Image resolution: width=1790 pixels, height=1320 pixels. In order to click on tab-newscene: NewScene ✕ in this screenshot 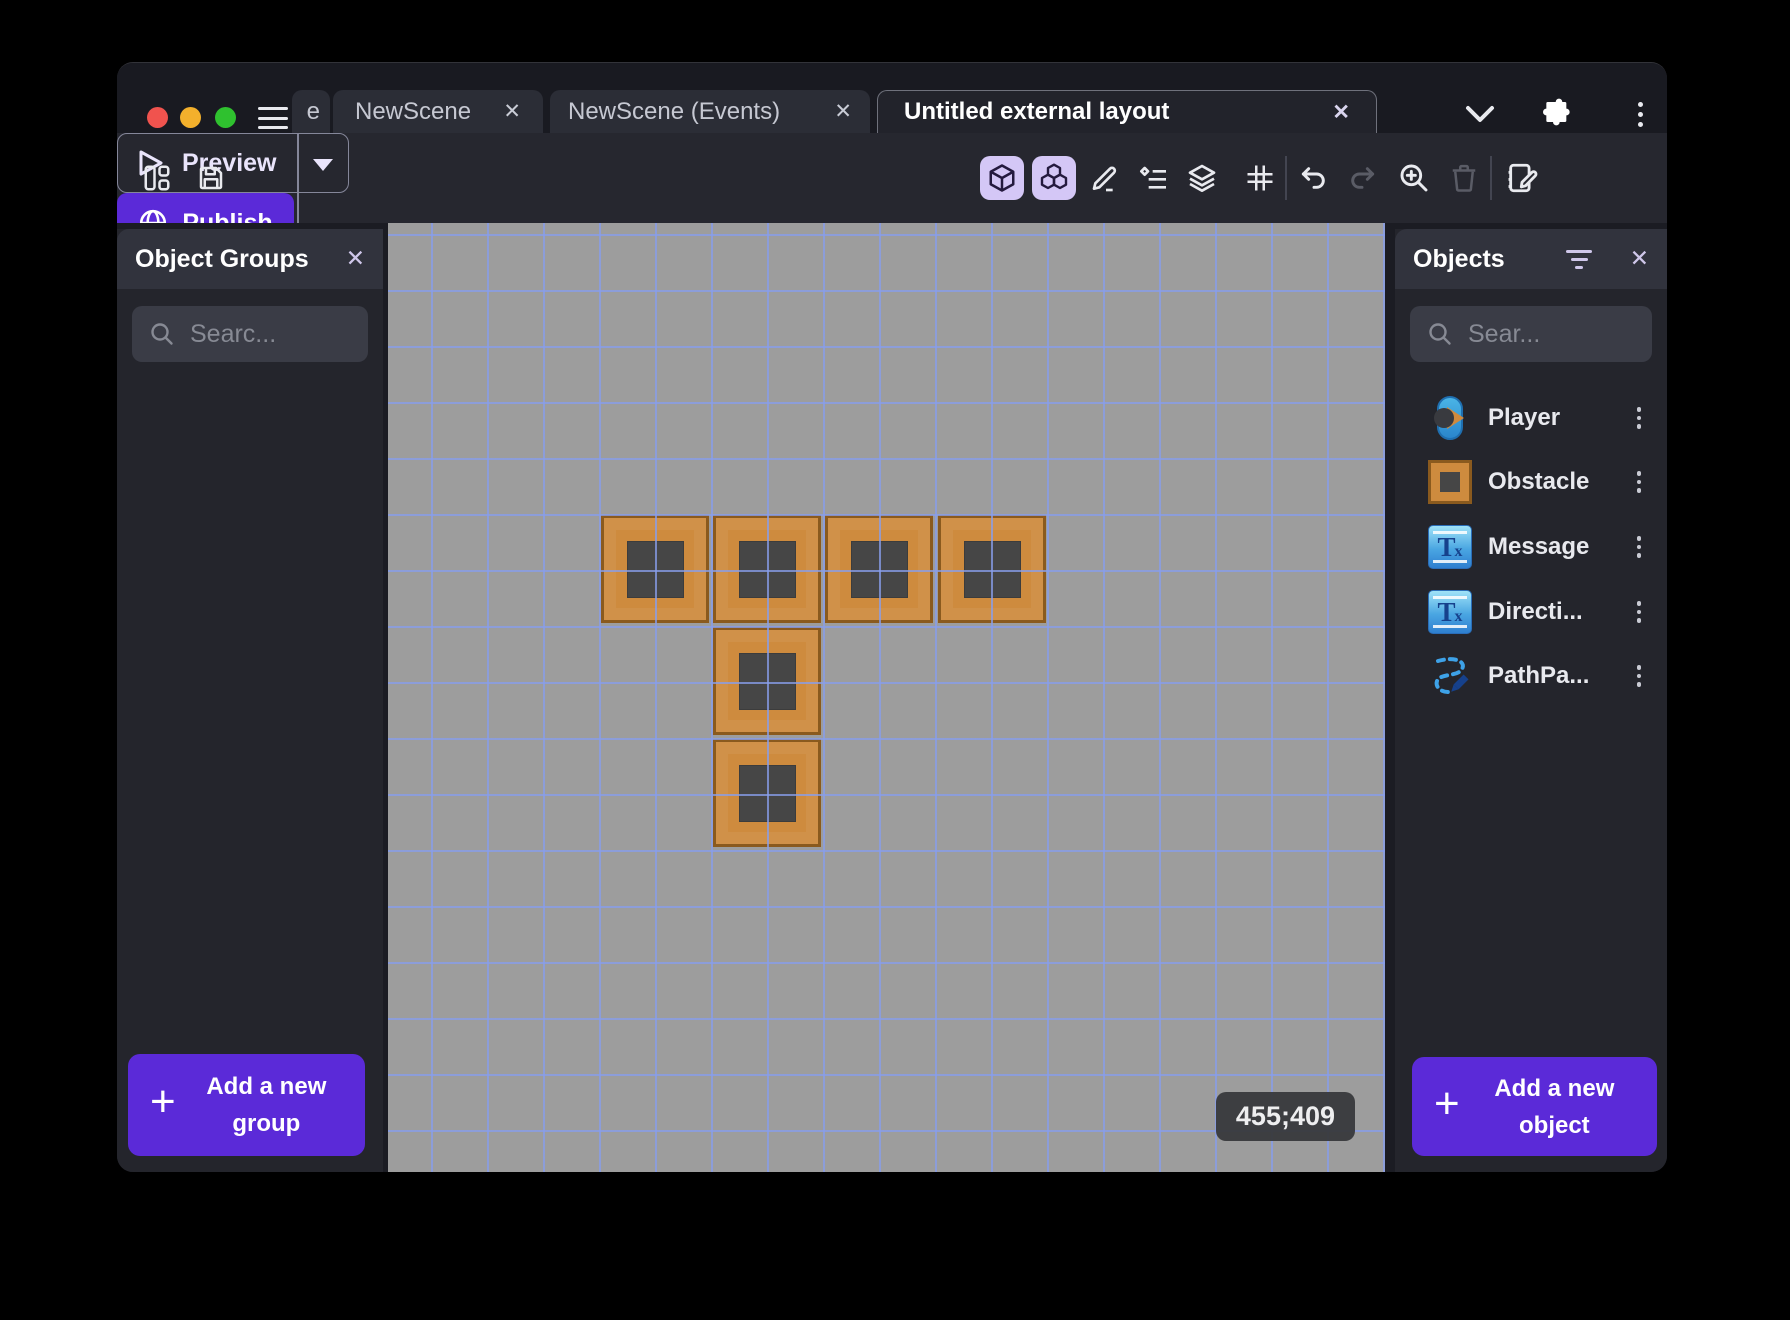, I will do `click(438, 111)`.